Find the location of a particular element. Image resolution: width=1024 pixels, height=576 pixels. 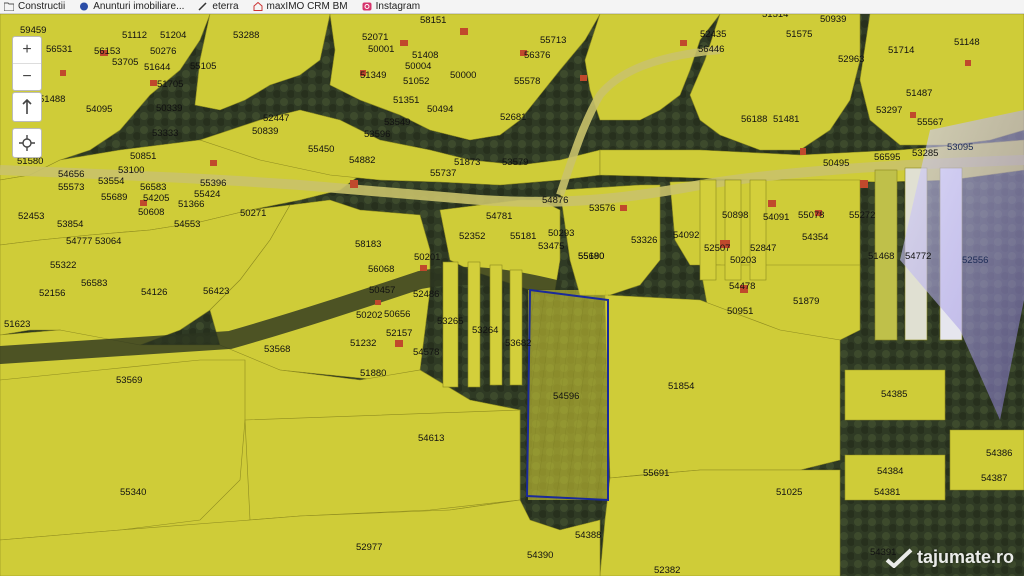

parcel-label: 52963 is located at coordinates (851, 59).